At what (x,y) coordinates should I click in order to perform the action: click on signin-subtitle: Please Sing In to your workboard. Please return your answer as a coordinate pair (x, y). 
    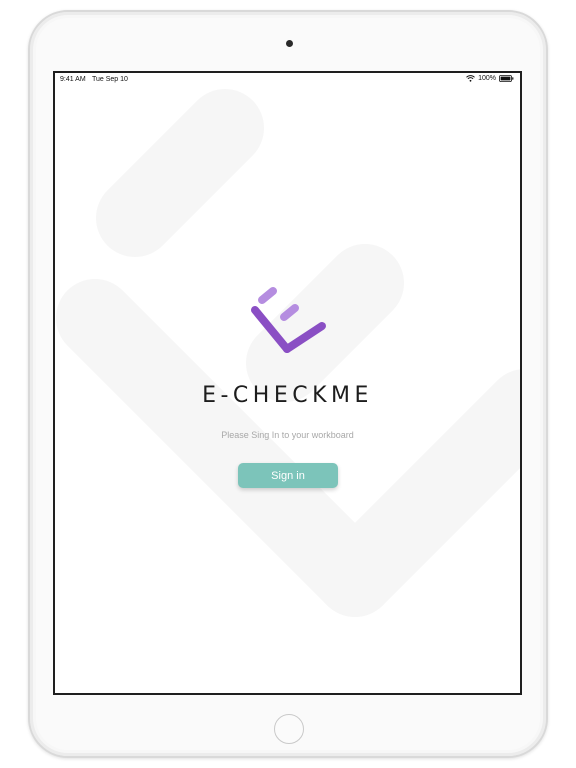
    Looking at the image, I should click on (287, 435).